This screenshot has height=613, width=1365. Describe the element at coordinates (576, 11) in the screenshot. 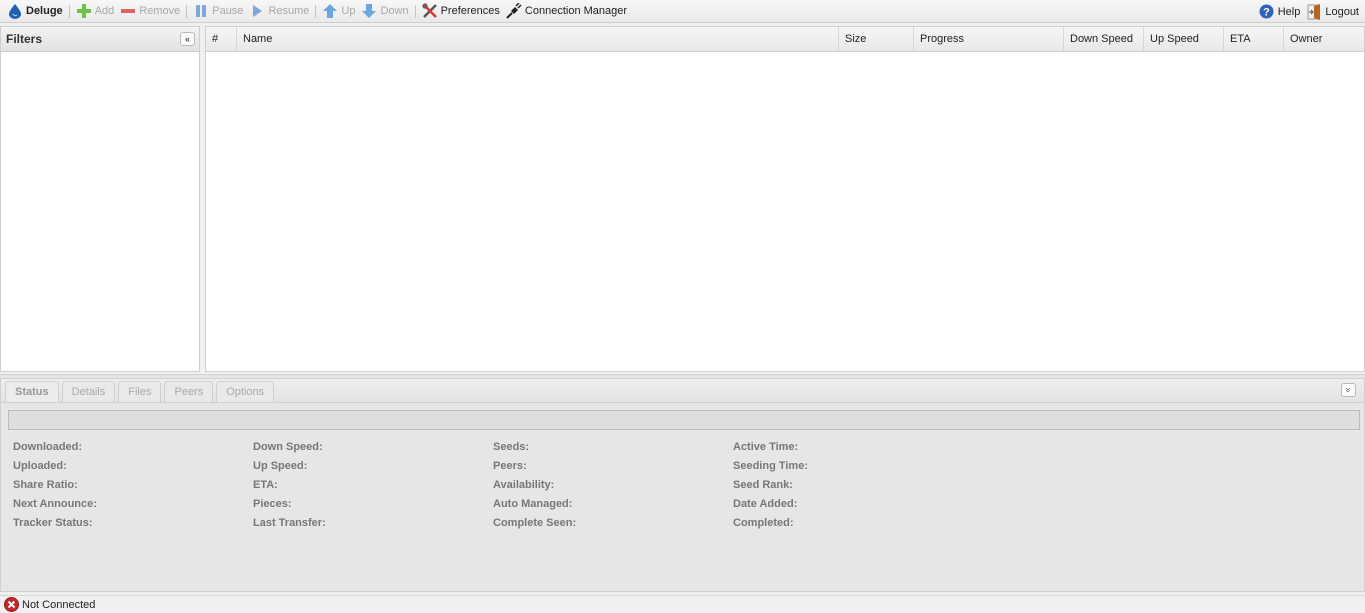

I see `connection-manager-label: Connection Manager` at that location.